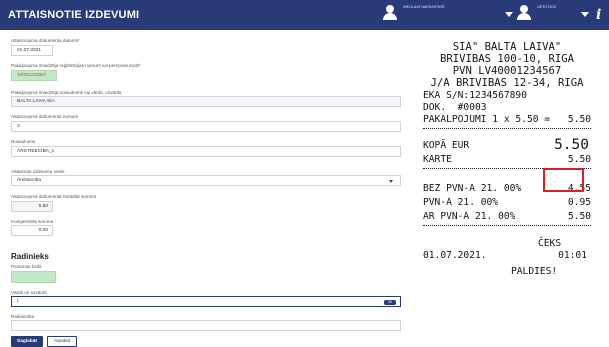 The image size is (609, 347). What do you see at coordinates (45, 40) in the screenshot?
I see `doc-date-label: Attaisnojuma dokumenta datums*` at bounding box center [45, 40].